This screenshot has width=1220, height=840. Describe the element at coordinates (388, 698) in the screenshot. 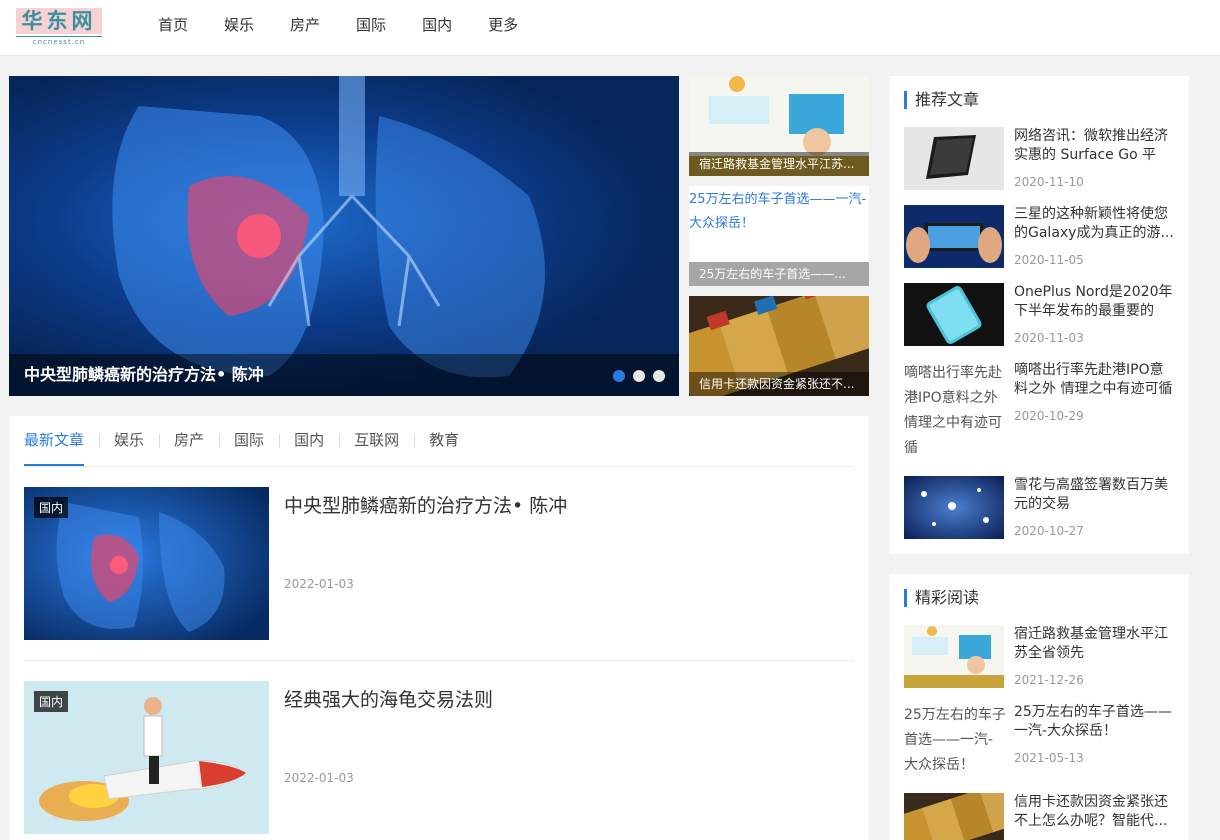

I see `article-title: 经典强大的海龟交易法则` at that location.